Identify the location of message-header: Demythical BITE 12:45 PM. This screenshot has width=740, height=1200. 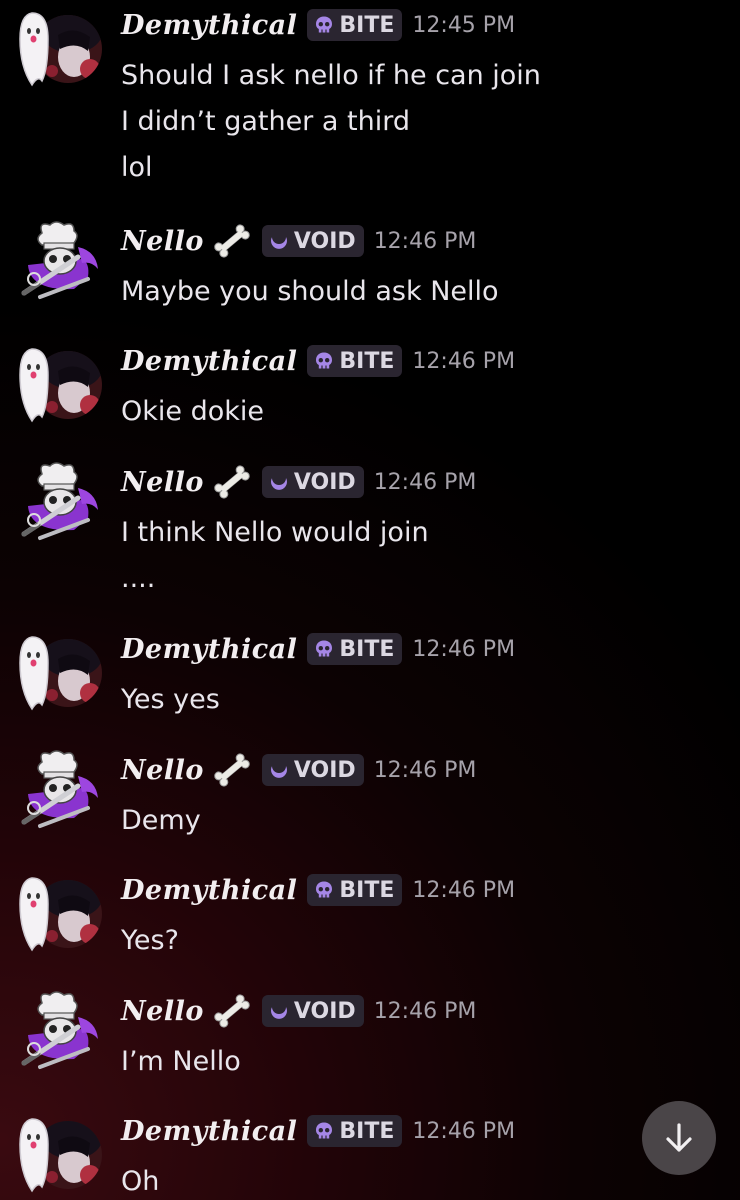
(318, 25).